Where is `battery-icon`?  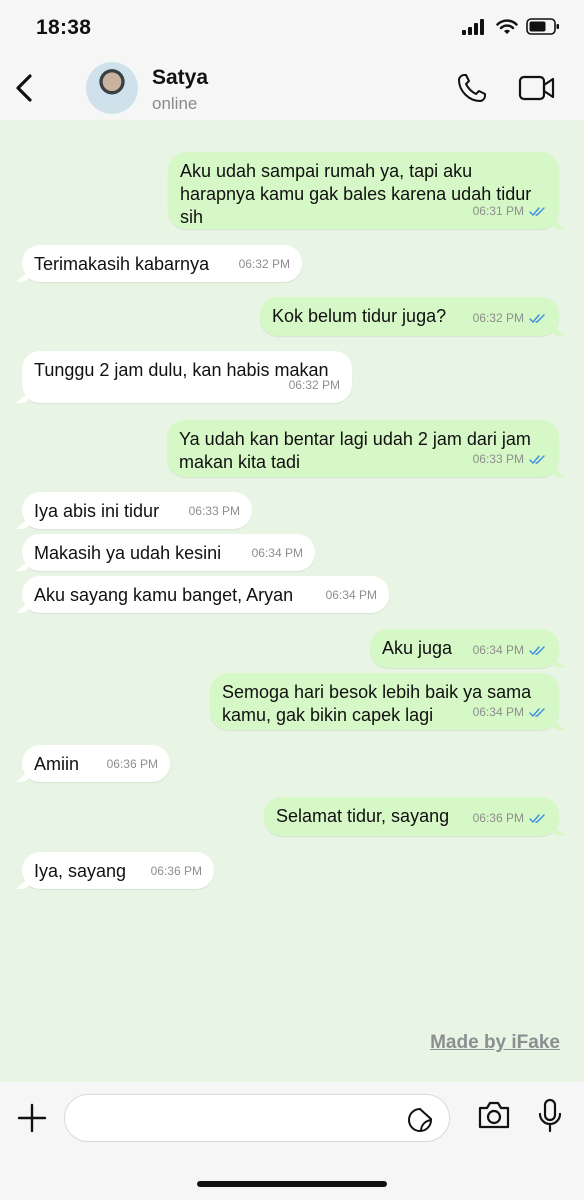
battery-icon is located at coordinates (542, 26).